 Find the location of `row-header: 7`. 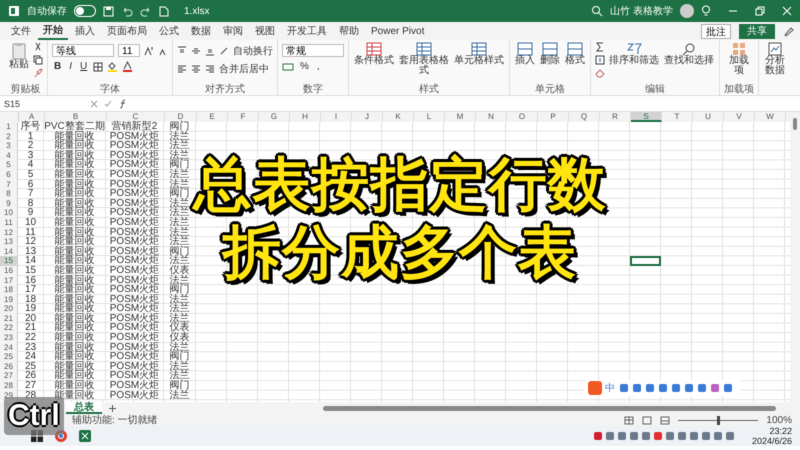

row-header: 7 is located at coordinates (9, 185).